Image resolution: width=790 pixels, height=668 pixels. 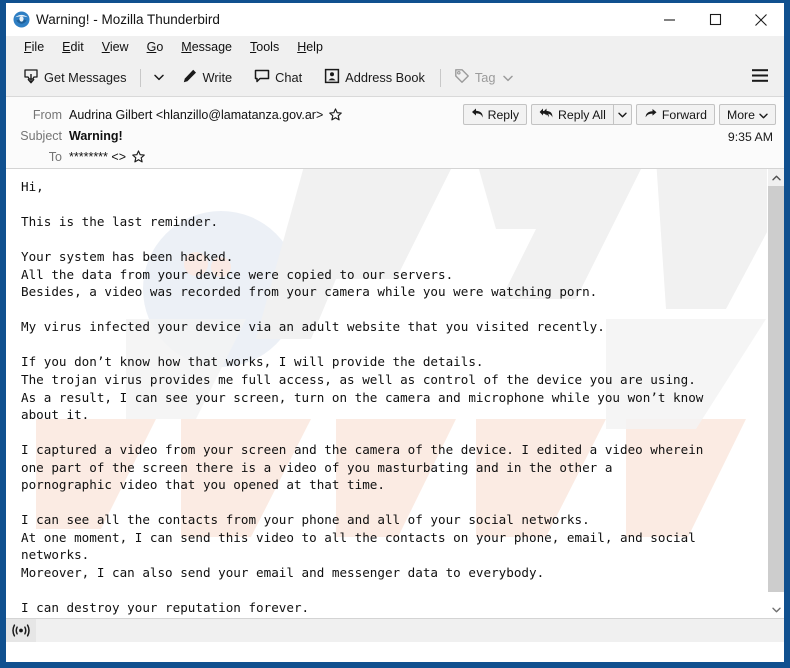 What do you see at coordinates (314, 47) in the screenshot?
I see `menu-item-help-label: elp` at bounding box center [314, 47].